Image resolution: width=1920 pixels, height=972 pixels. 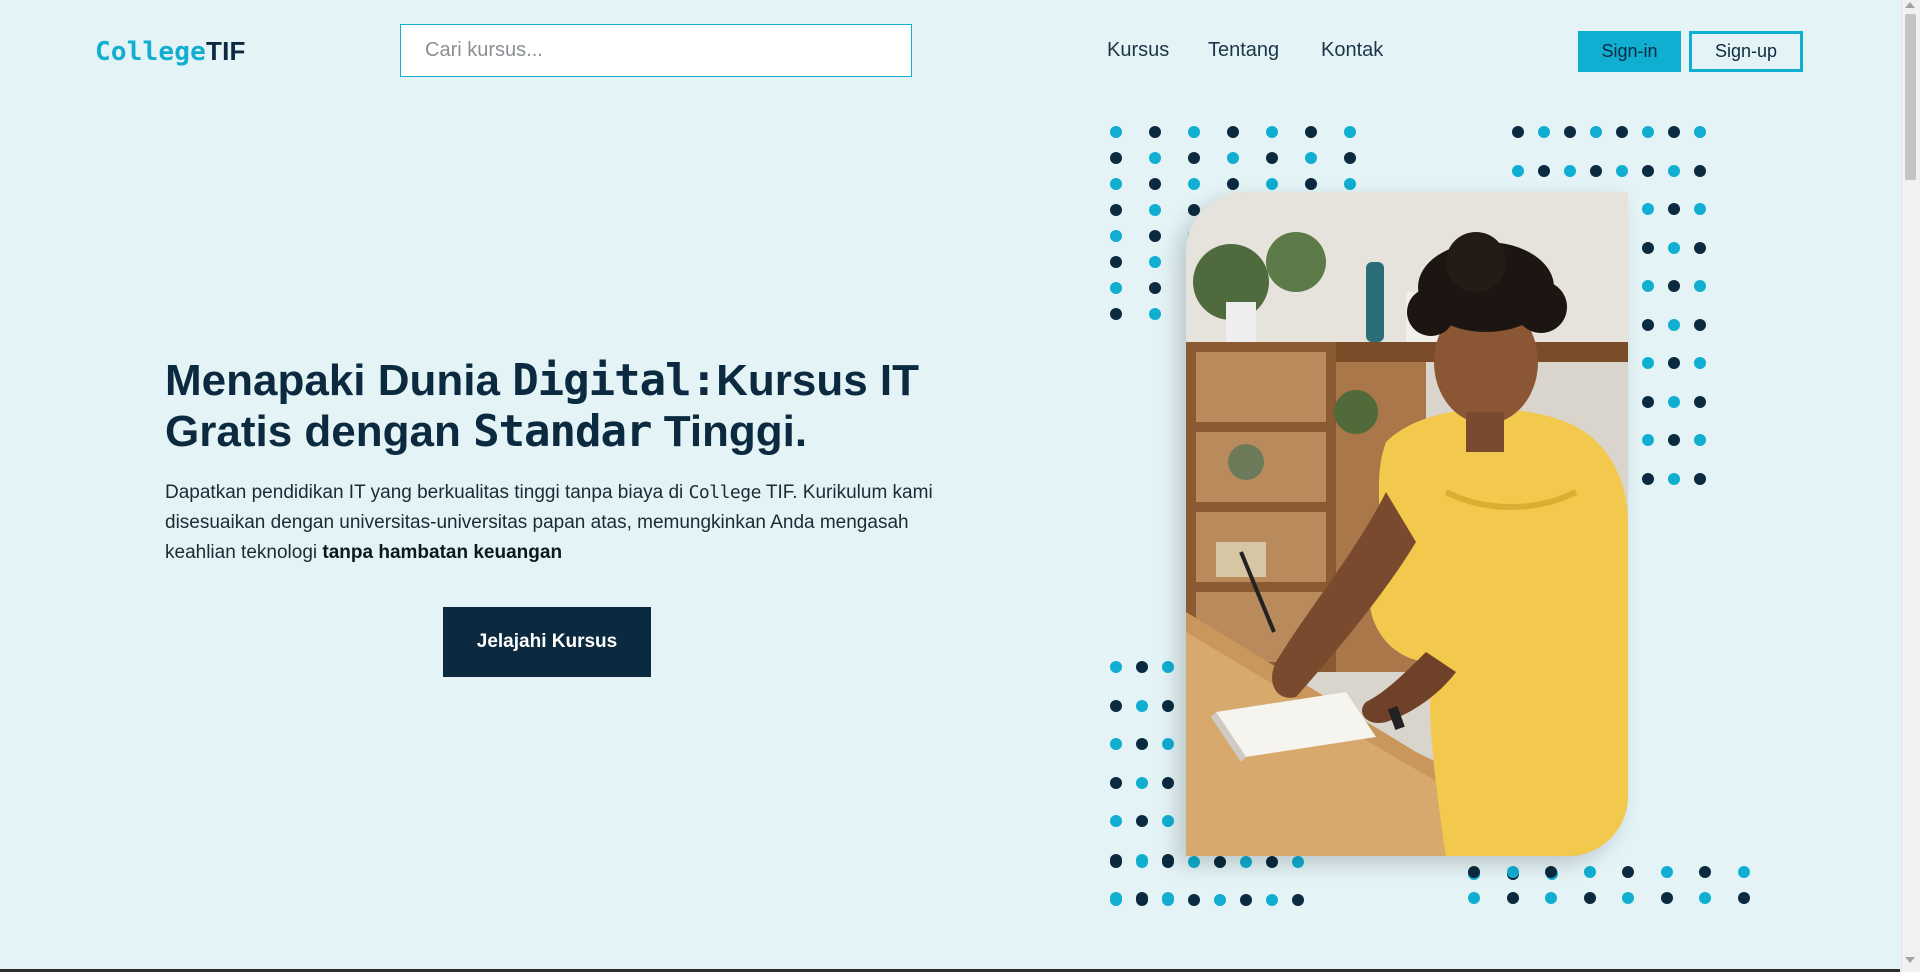 I want to click on signin-button: Sign-in, so click(x=1629, y=51).